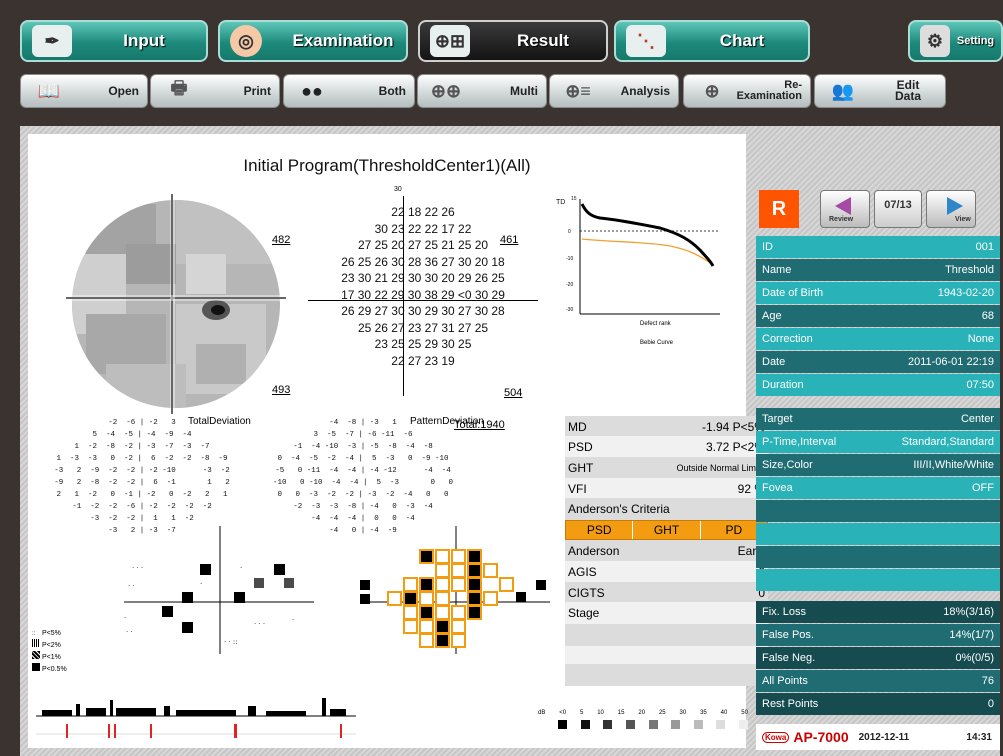  I want to click on setting-target: Target Center, so click(878, 419).